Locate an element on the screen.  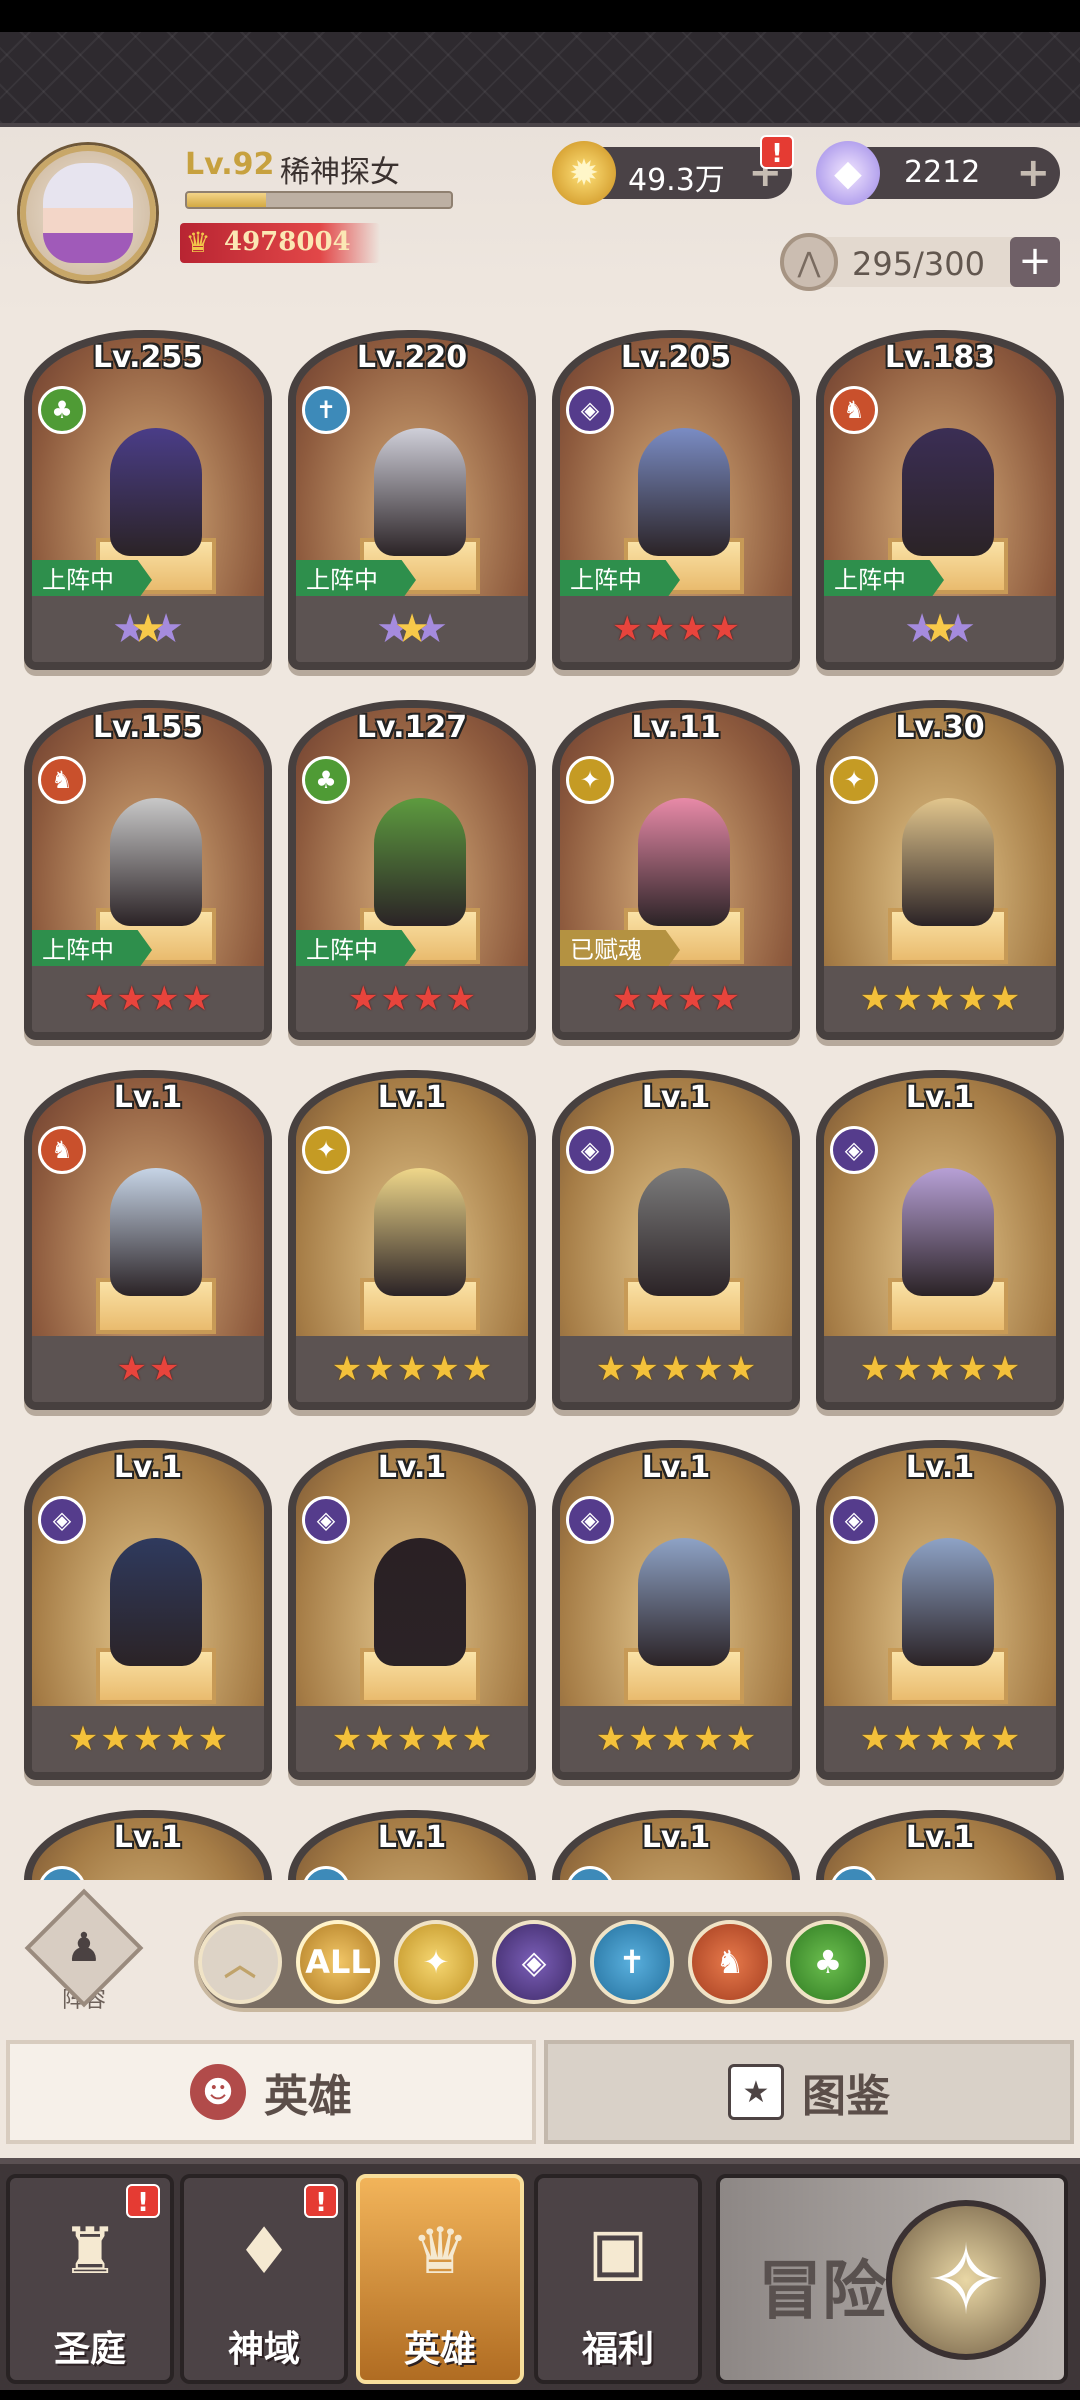
gold-coin-icon: ✹ is located at coordinates (584, 173).